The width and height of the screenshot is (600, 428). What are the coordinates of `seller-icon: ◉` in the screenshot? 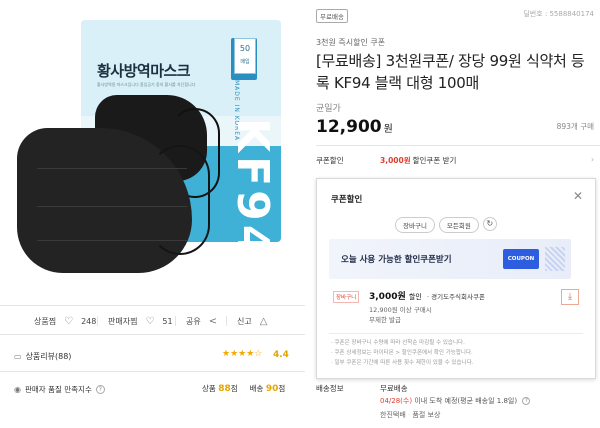 It's located at (17, 389).